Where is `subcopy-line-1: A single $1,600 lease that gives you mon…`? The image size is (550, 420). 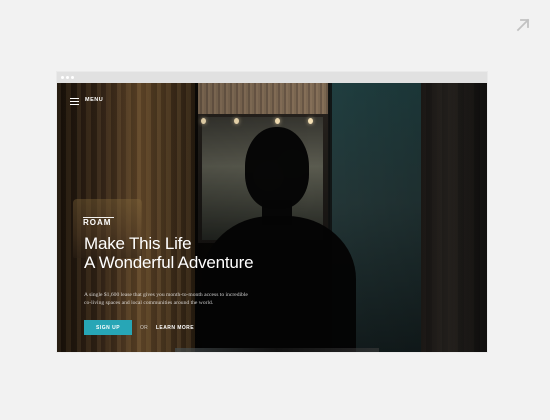 subcopy-line-1: A single $1,600 lease that gives you mon… is located at coordinates (166, 295).